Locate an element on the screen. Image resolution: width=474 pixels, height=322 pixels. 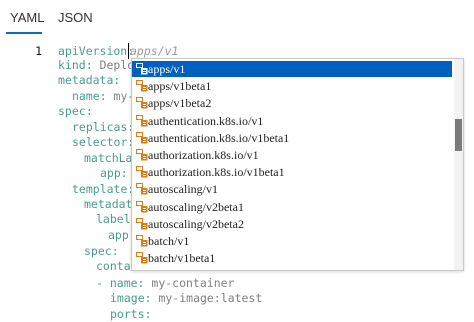
suggestion-item: authentication.k8s.io/v1beta1 is located at coordinates (292, 138).